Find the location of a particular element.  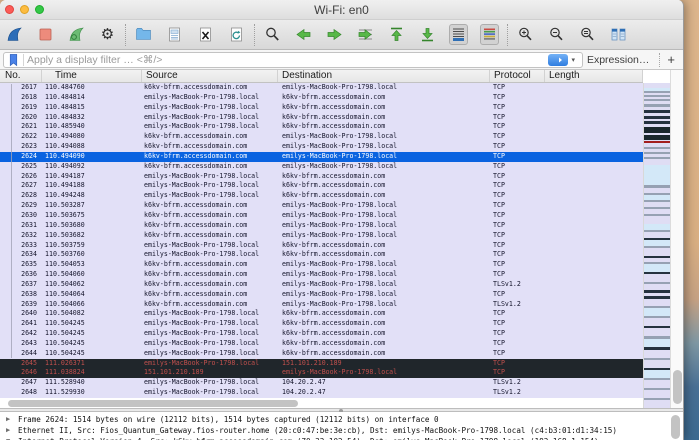

close-window-button is located at coordinates (9, 9).